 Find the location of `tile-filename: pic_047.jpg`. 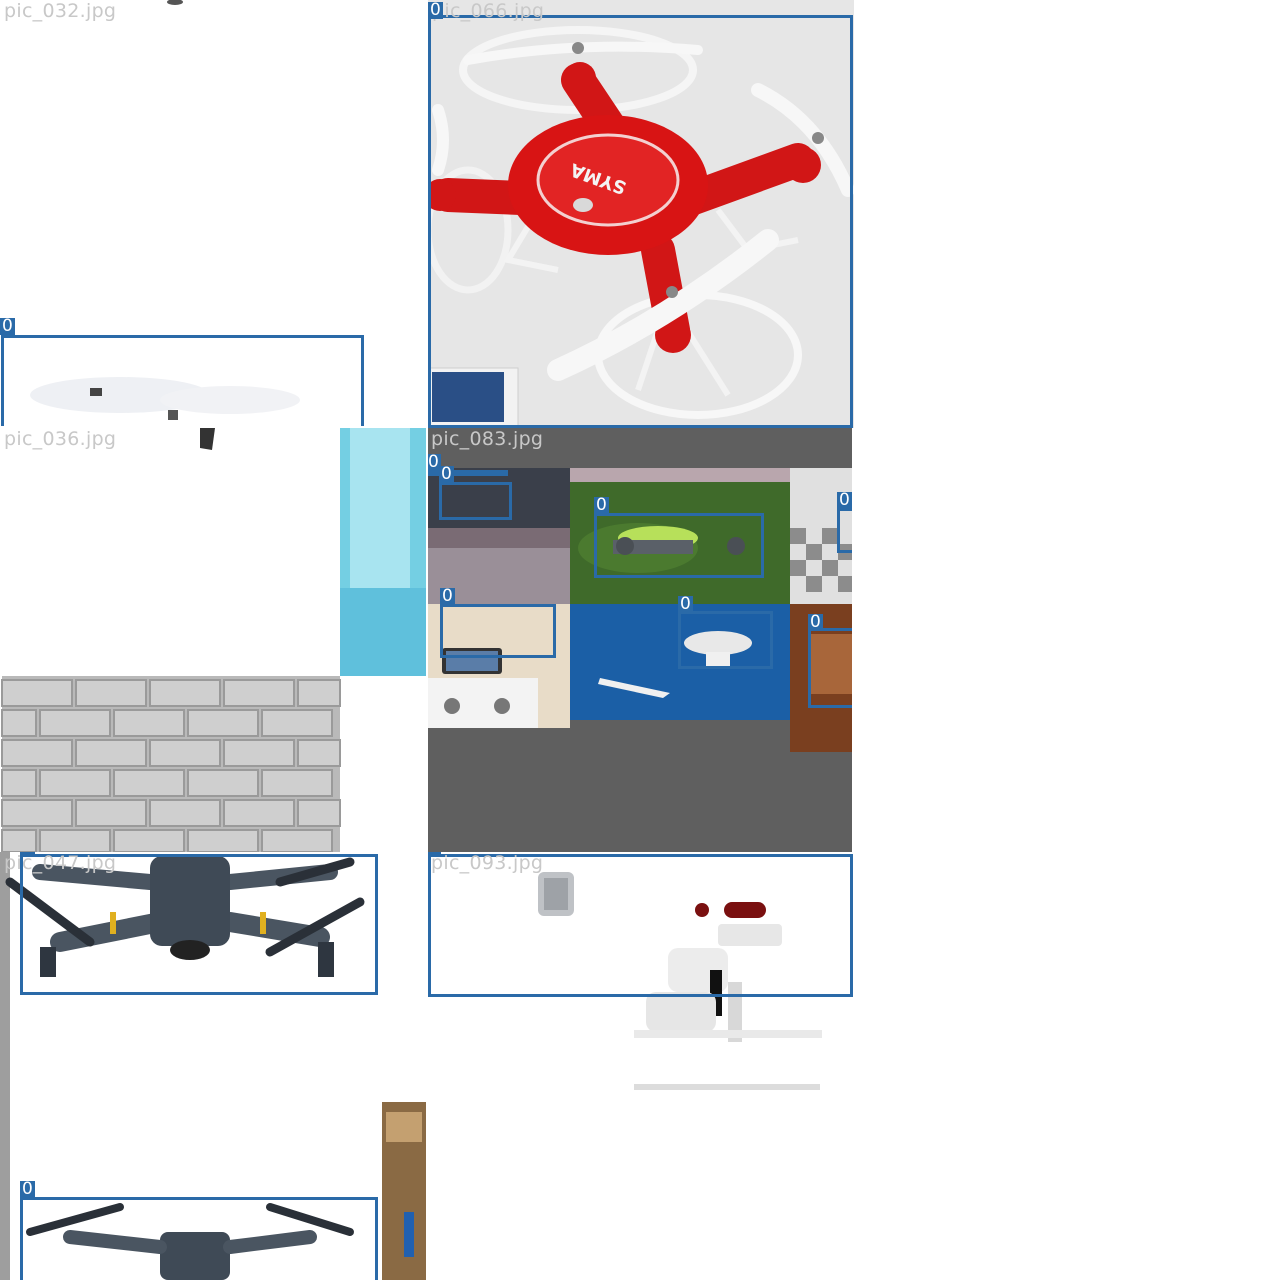

tile-filename: pic_047.jpg is located at coordinates (60, 863).